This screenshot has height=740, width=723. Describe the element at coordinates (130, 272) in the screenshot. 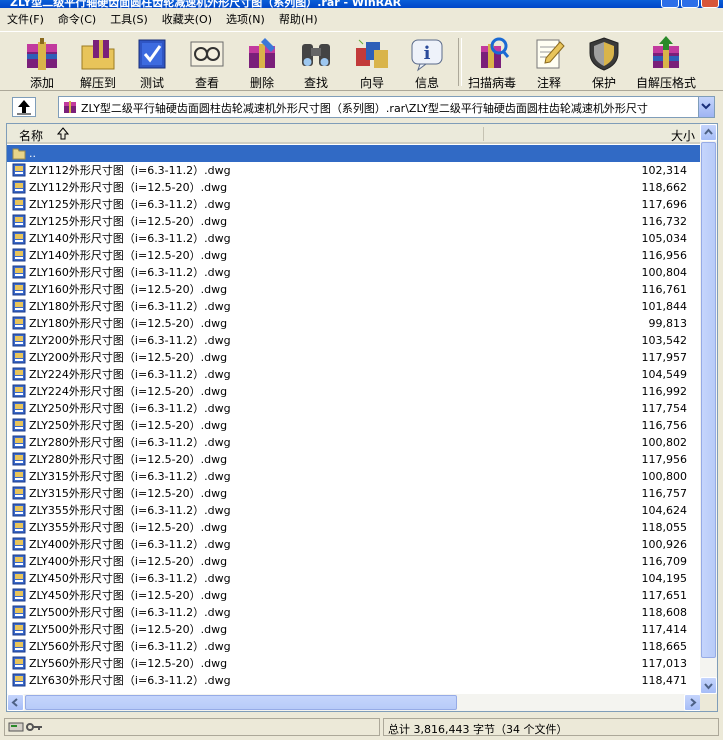

I see `file-name: ZLY160外形尺寸图（i=6.3-11.2）.dwg` at that location.